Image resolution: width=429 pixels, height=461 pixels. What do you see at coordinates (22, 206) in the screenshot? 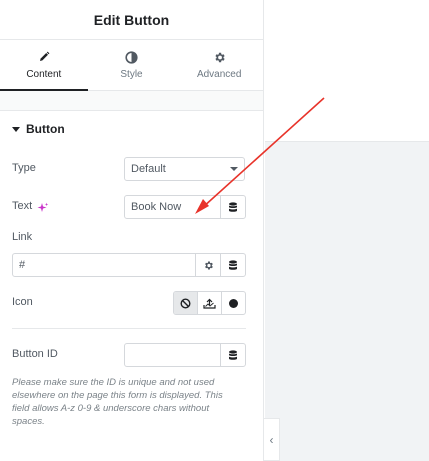
I see `text-label: Text` at bounding box center [22, 206].